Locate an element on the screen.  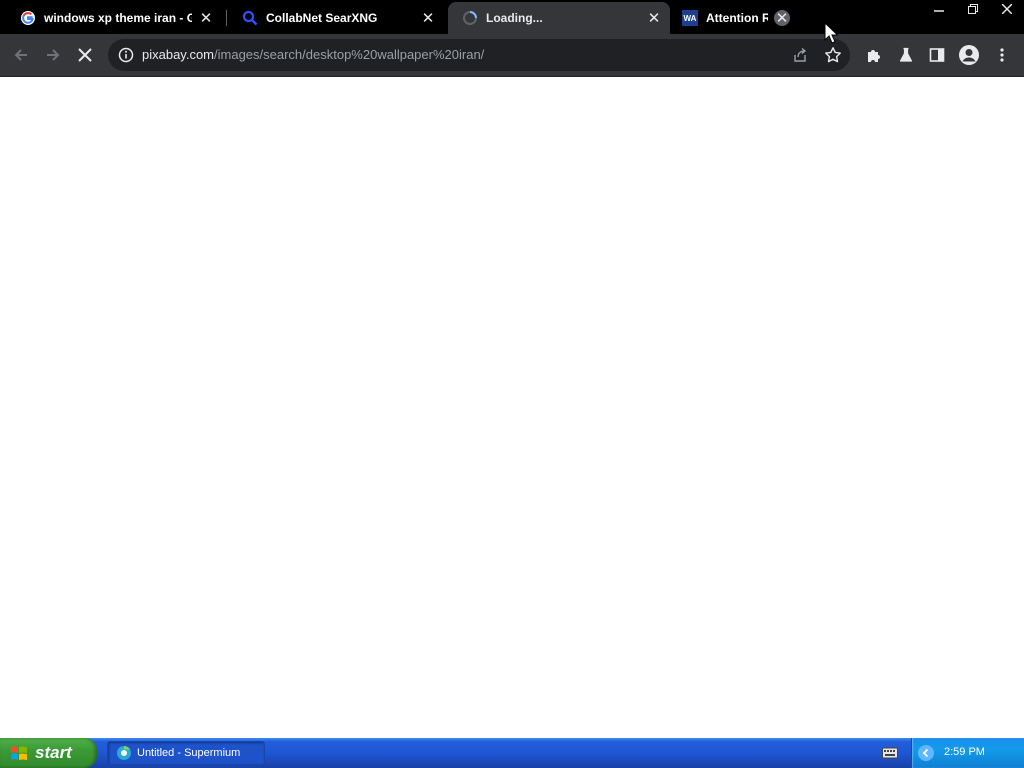
restore-icon is located at coordinates (973, 9).